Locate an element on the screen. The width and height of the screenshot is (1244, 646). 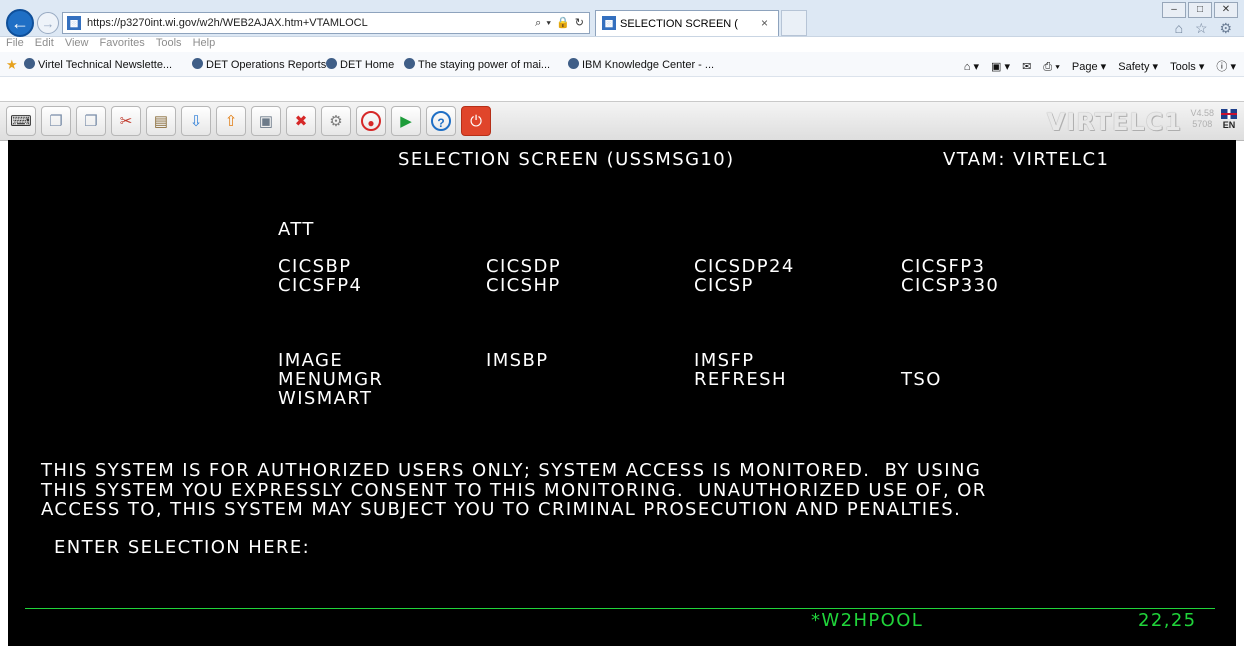
app-item-cicsfp3: CICSFP3 is located at coordinates (943, 266).